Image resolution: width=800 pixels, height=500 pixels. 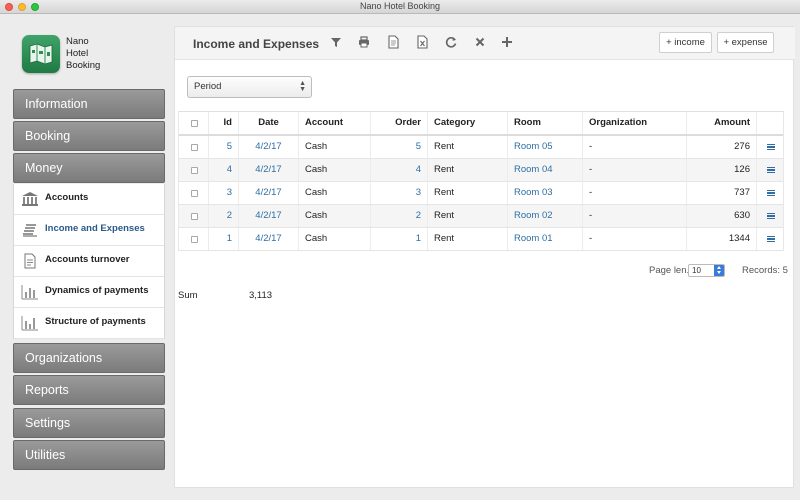 I want to click on column-header-room: Room, so click(x=545, y=123).